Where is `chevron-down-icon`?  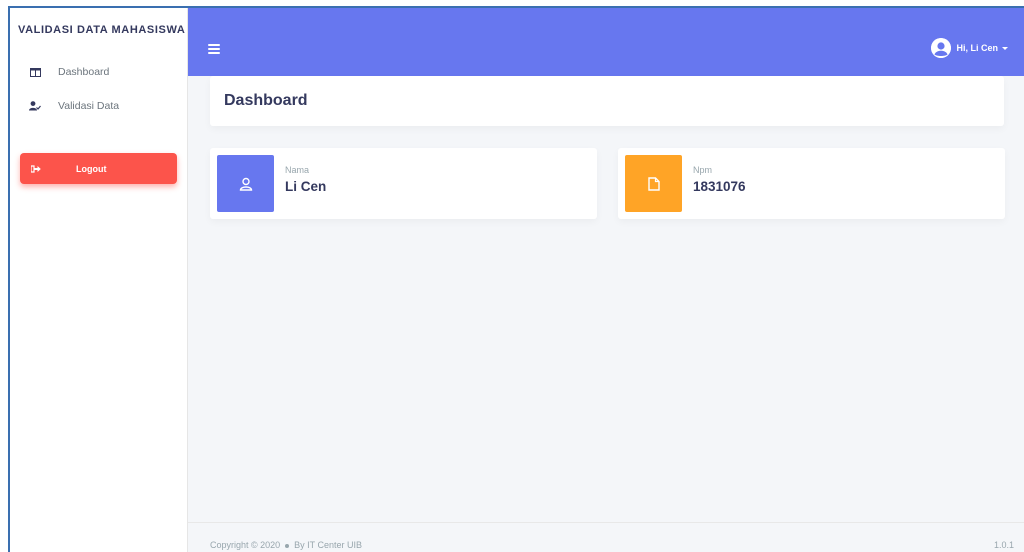
chevron-down-icon is located at coordinates (1005, 48).